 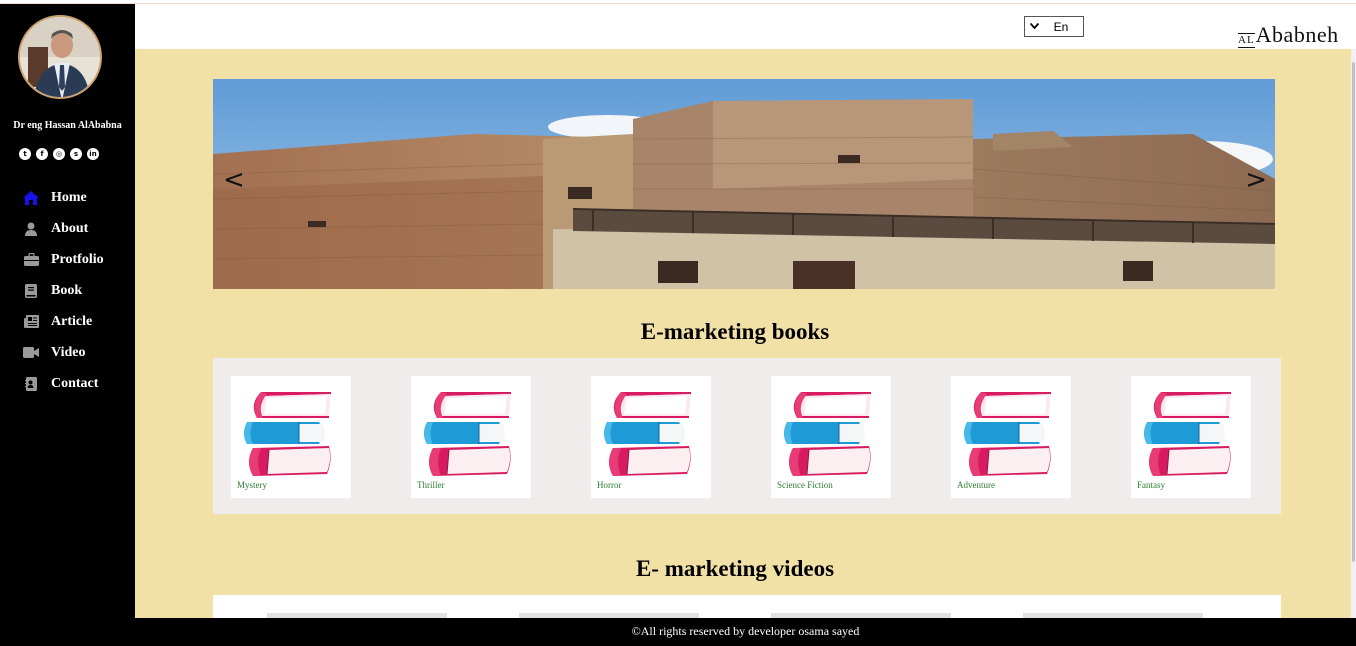 I want to click on sidebar-item-book: Book, so click(x=67, y=290).